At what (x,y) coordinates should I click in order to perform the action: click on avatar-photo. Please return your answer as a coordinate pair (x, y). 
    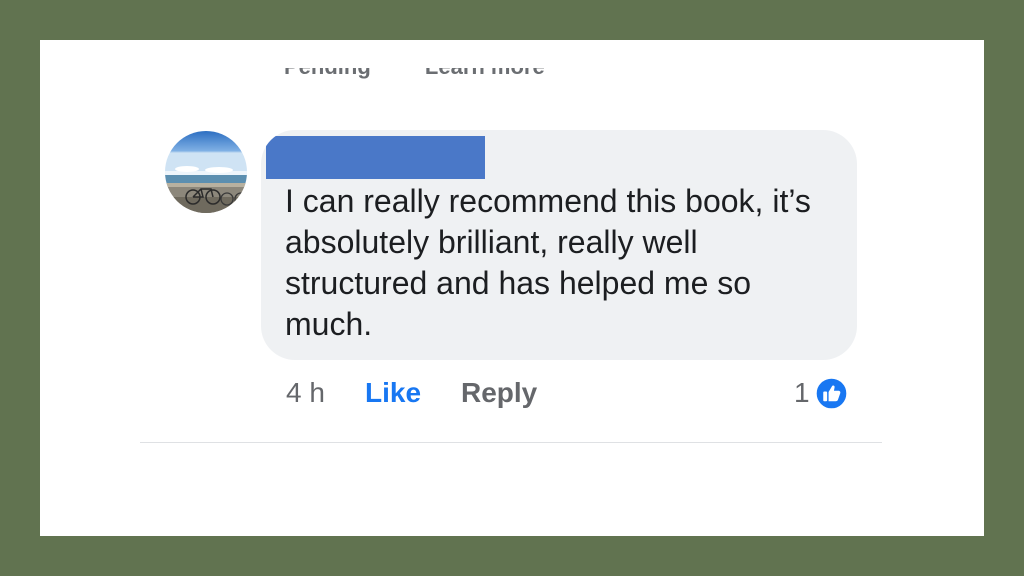
    Looking at the image, I should click on (206, 172).